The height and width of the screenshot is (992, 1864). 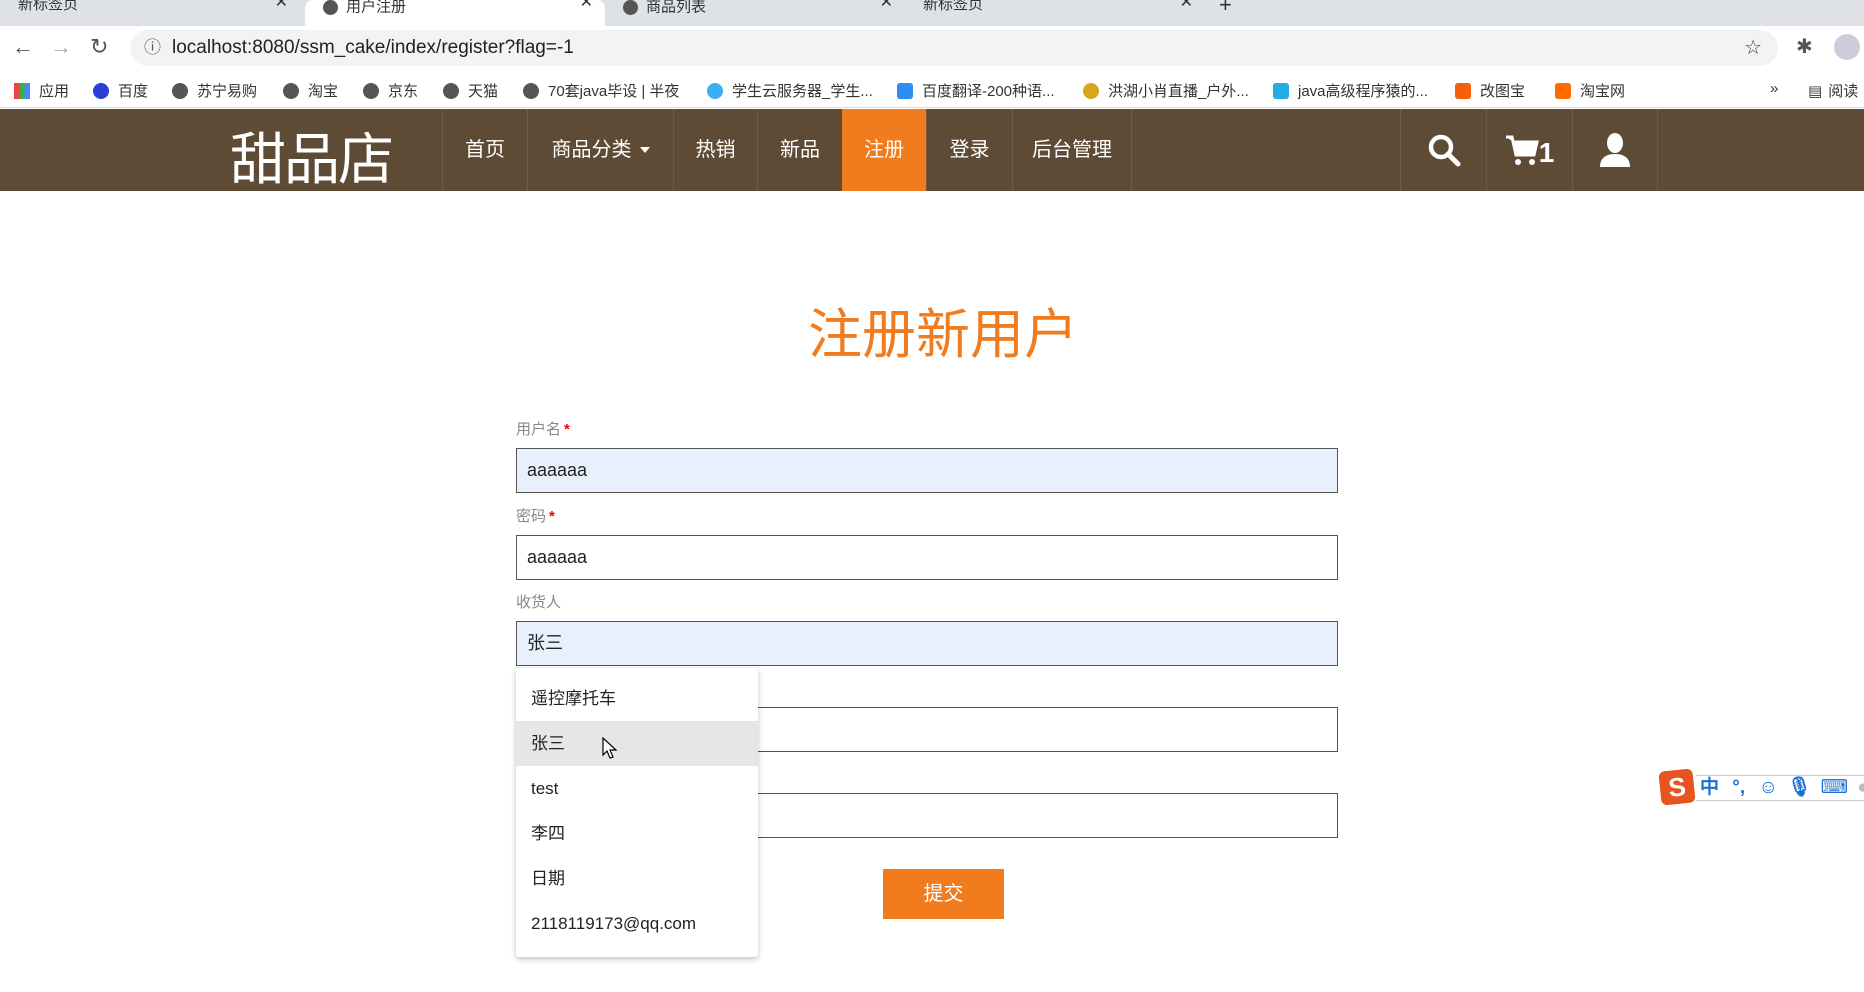 I want to click on more-bookmarks-icon: », so click(x=1774, y=88).